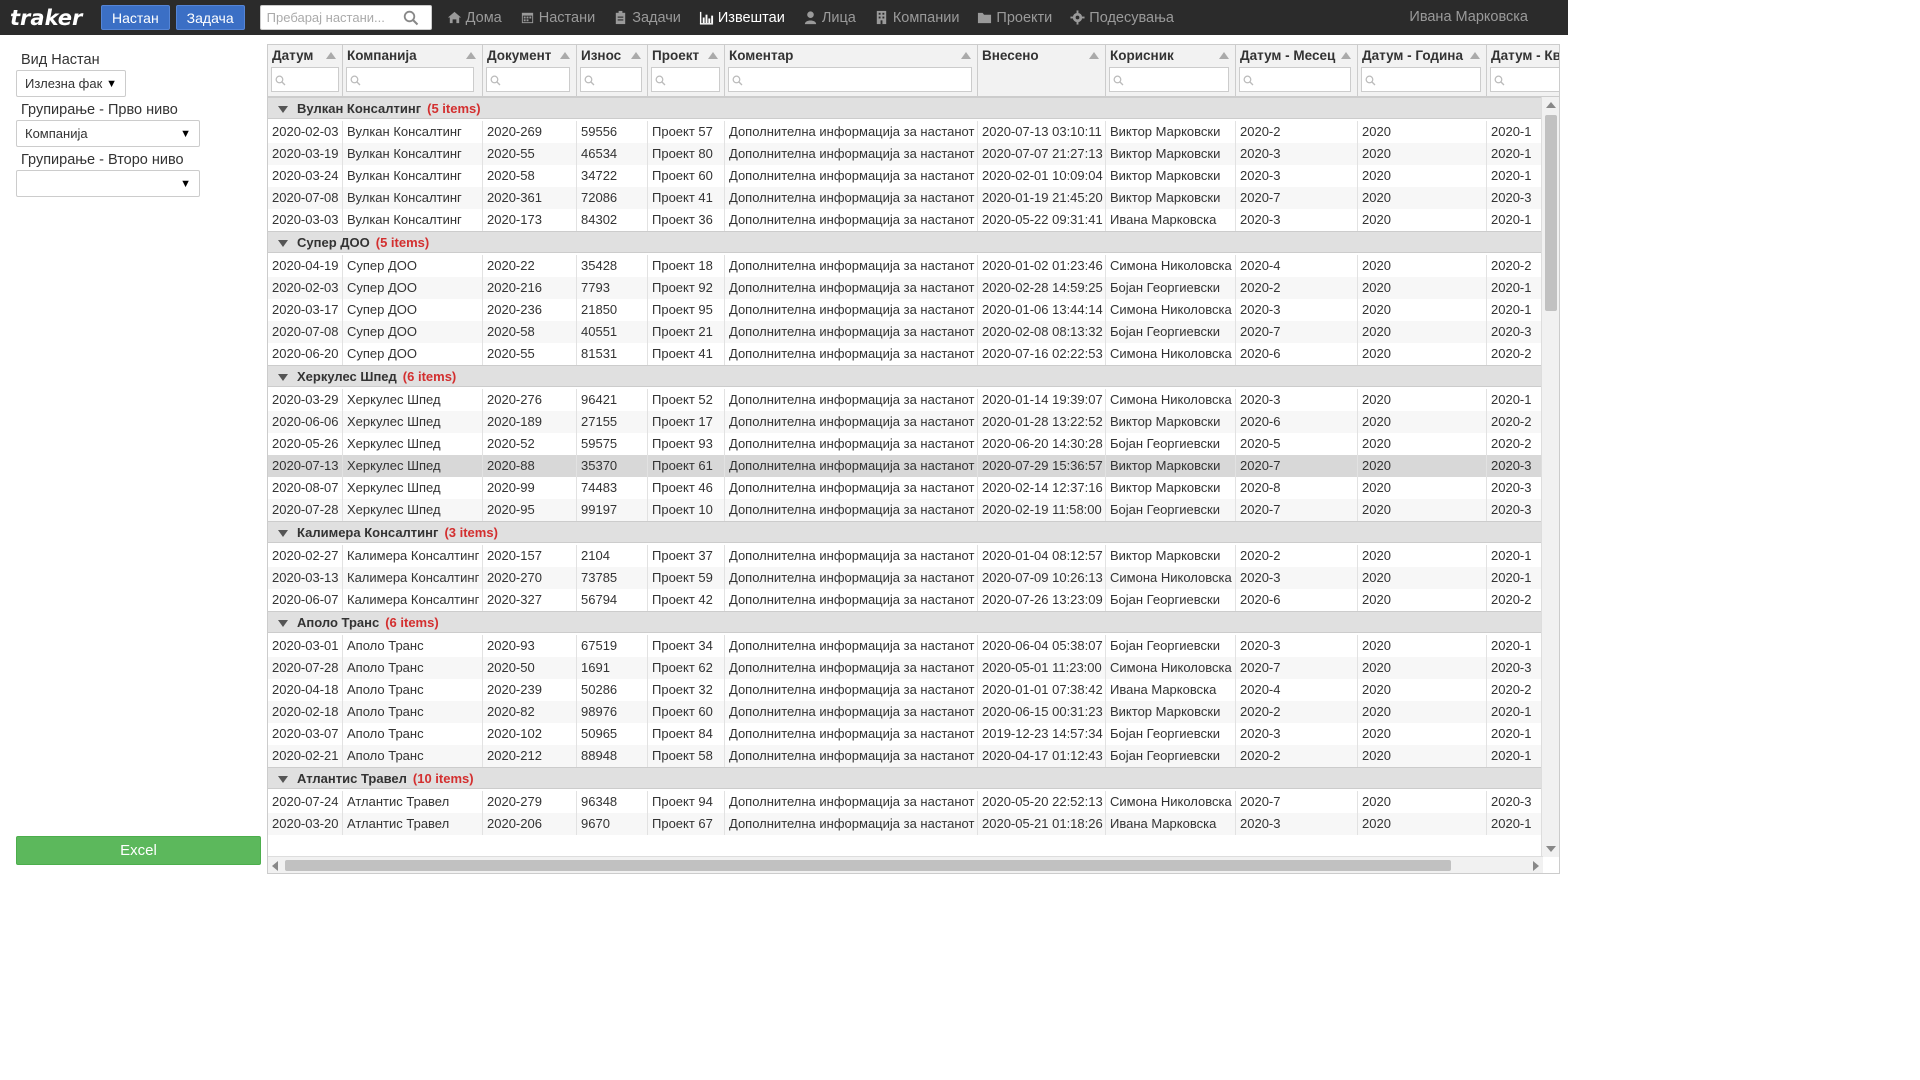 Image resolution: width=1920 pixels, height=1080 pixels. What do you see at coordinates (71, 83) in the screenshot?
I see `event-type-select: Излезна фак ▼` at bounding box center [71, 83].